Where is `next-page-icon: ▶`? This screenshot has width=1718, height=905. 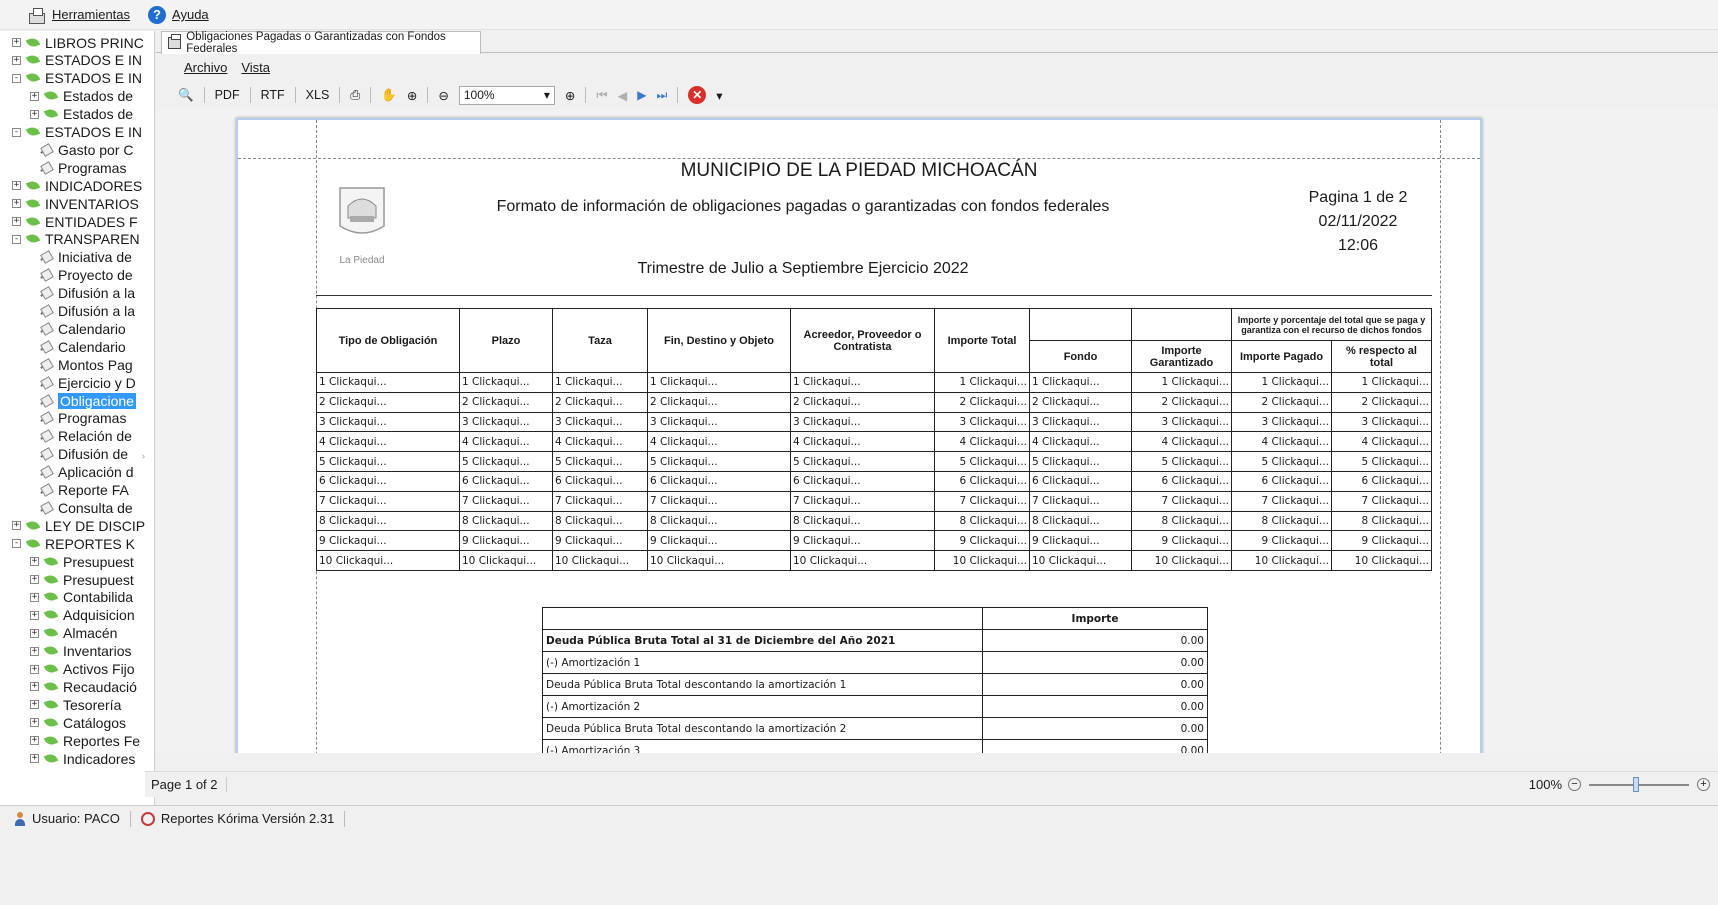 next-page-icon: ▶ is located at coordinates (641, 95).